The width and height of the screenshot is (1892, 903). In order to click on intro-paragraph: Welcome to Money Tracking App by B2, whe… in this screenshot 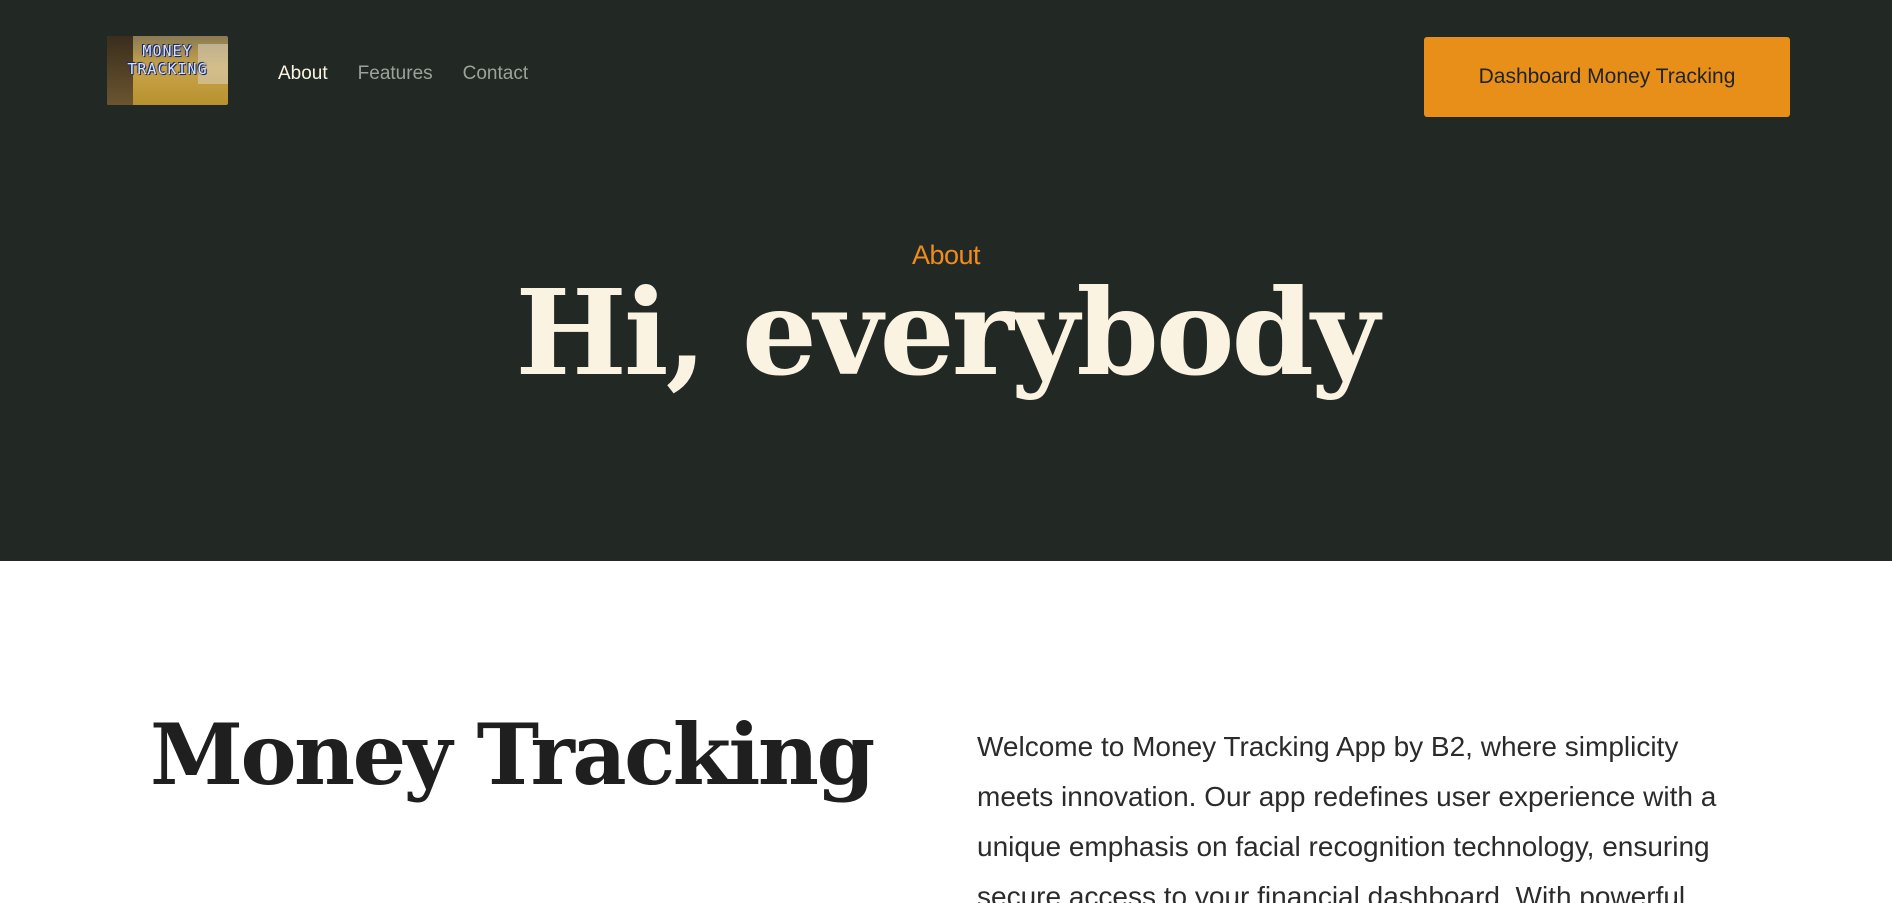, I will do `click(1347, 817)`.